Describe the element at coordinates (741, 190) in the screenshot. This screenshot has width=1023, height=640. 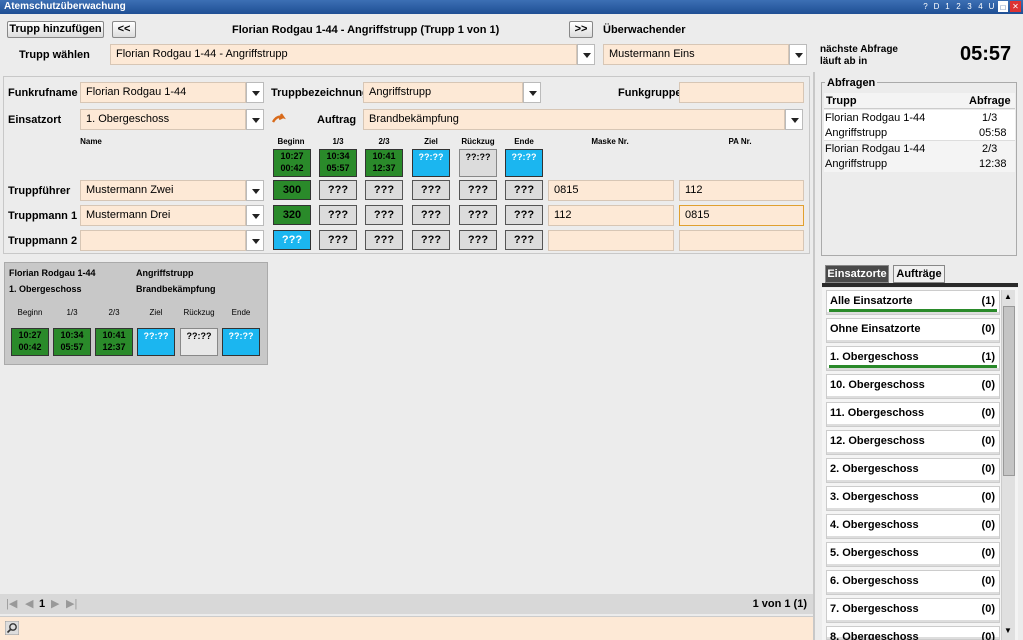
I see `row-pa-field: 112` at that location.